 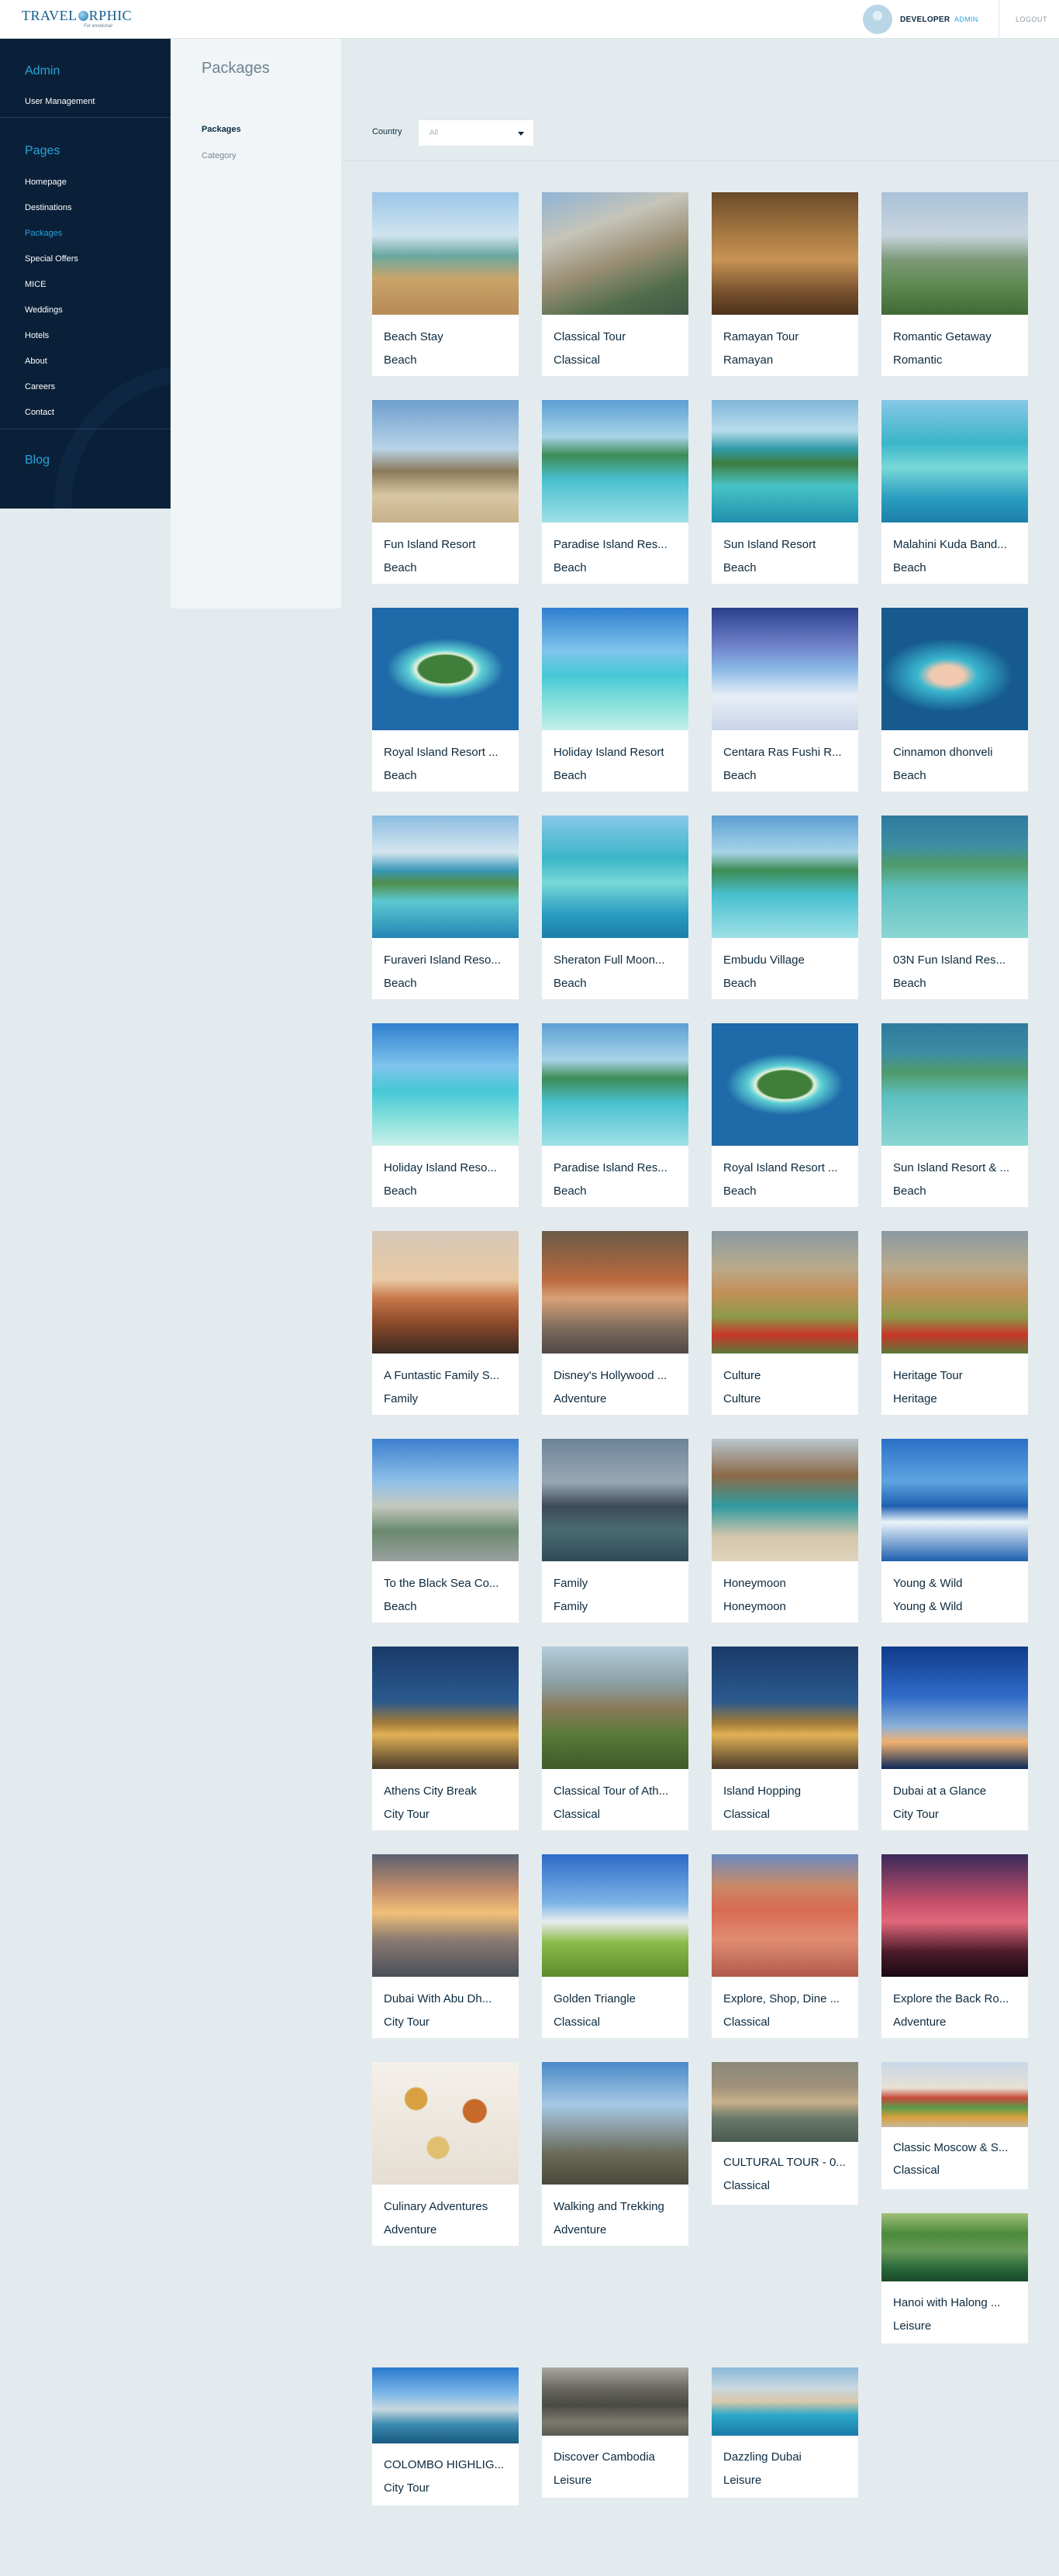 I want to click on country-select: All, so click(x=476, y=133).